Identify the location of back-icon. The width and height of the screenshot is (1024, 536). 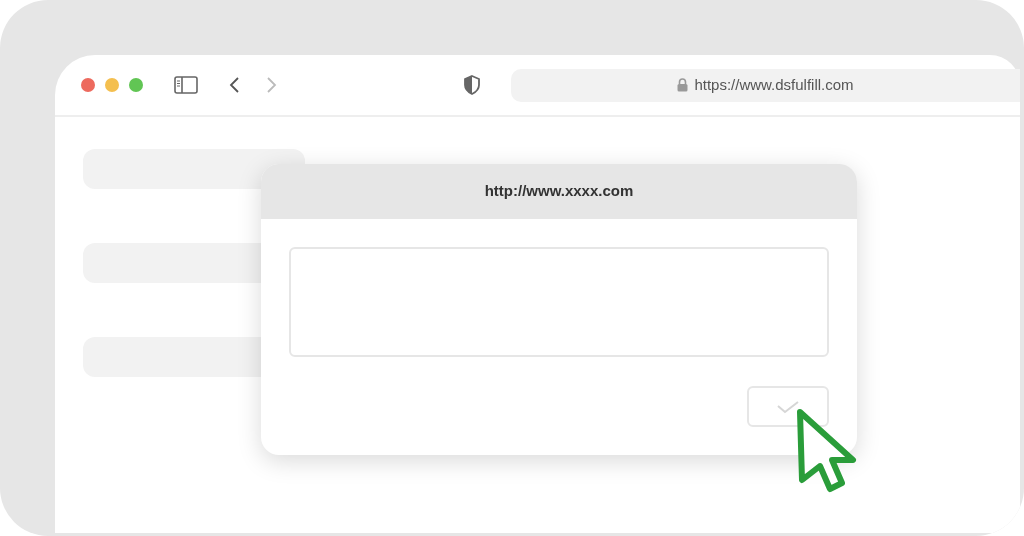
(234, 85).